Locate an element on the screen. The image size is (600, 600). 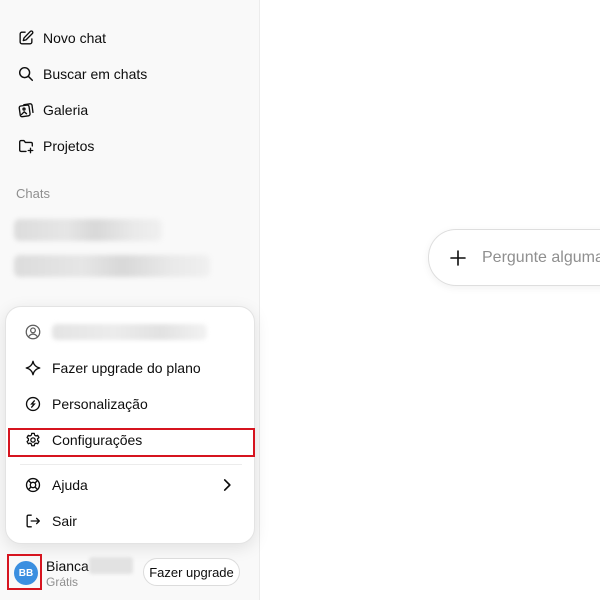
logout-label: Sair is located at coordinates (64, 521).